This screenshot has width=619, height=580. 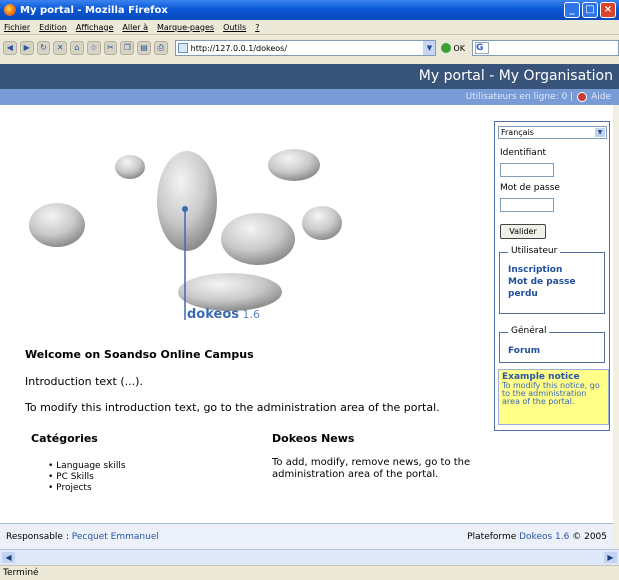 I want to click on address-url: http://127.0.0.1/dokeos/, so click(x=239, y=48).